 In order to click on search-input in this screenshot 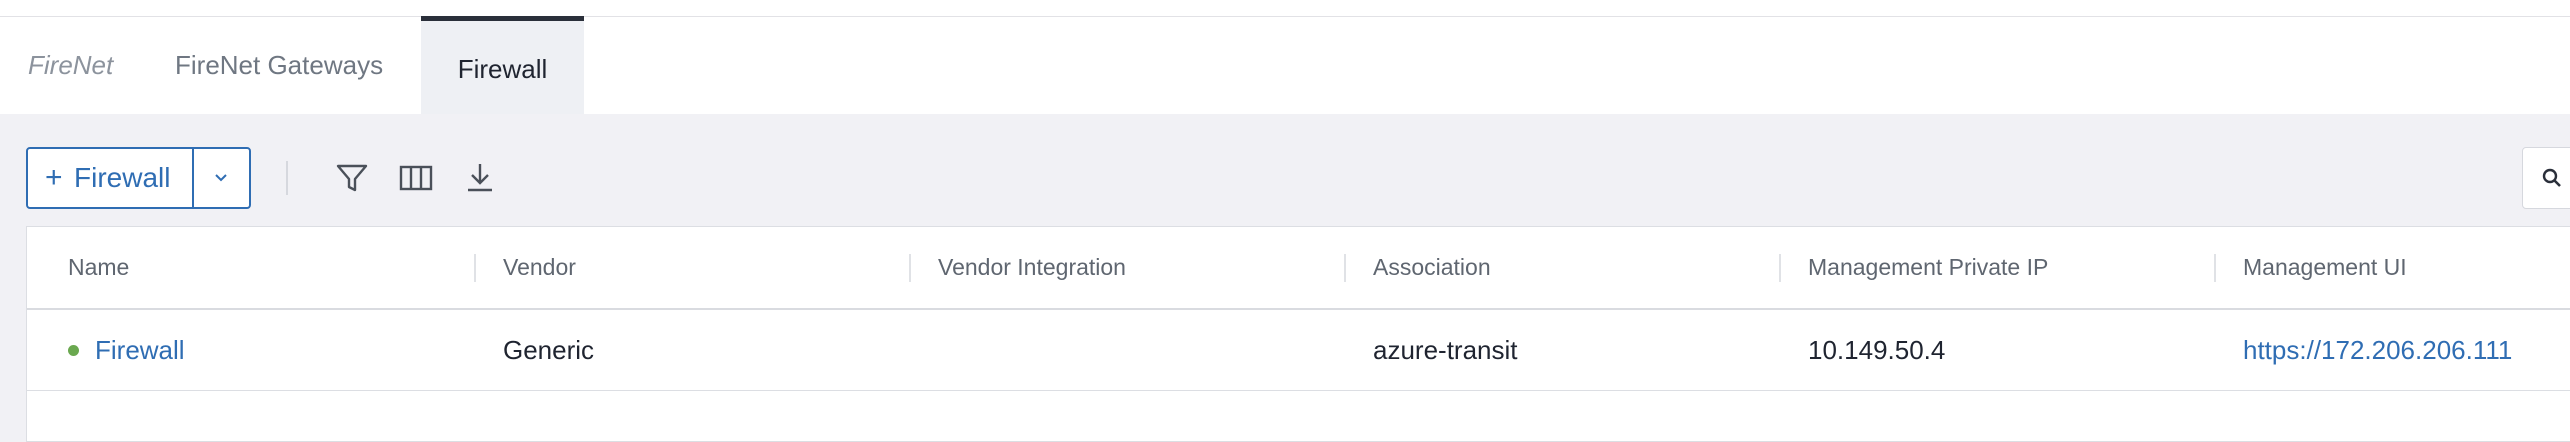, I will do `click(2546, 178)`.